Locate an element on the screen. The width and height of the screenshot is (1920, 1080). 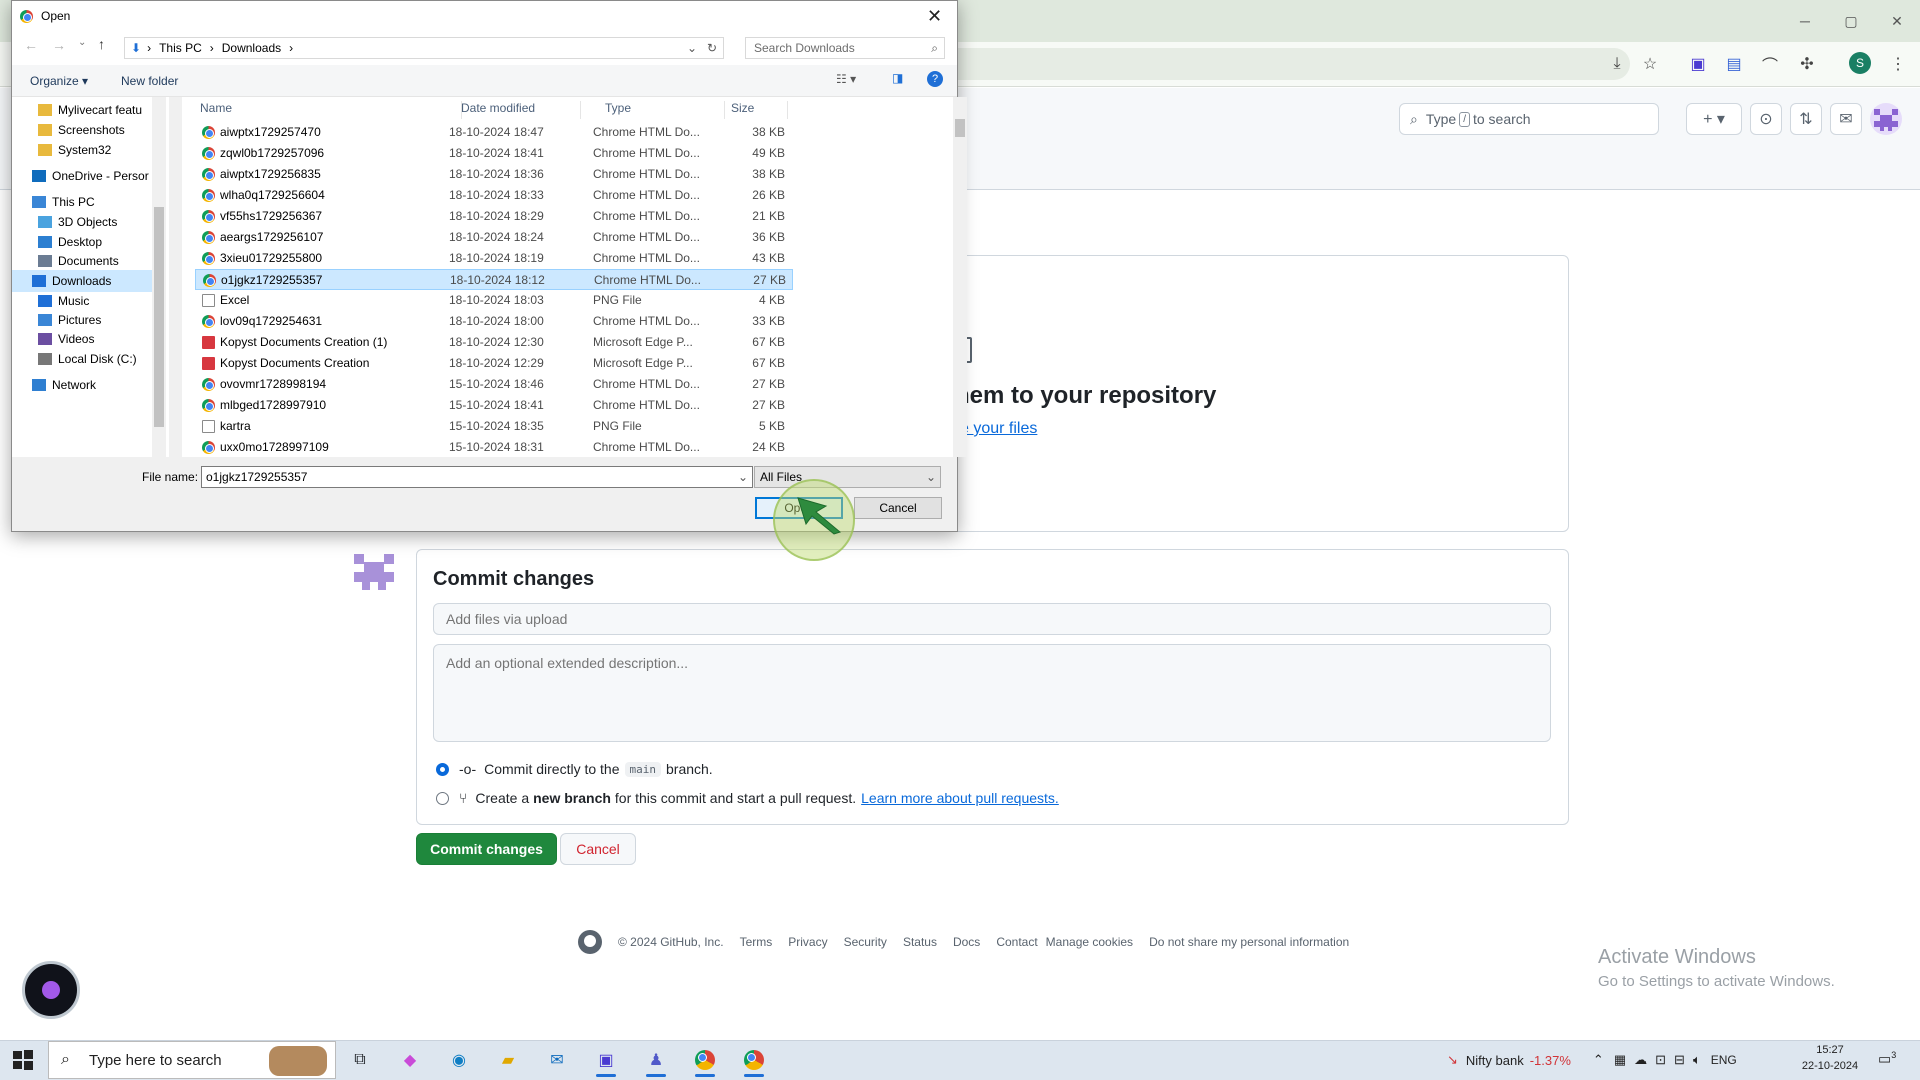
notifications-icon: ▭3 is located at coordinates (1887, 1059).